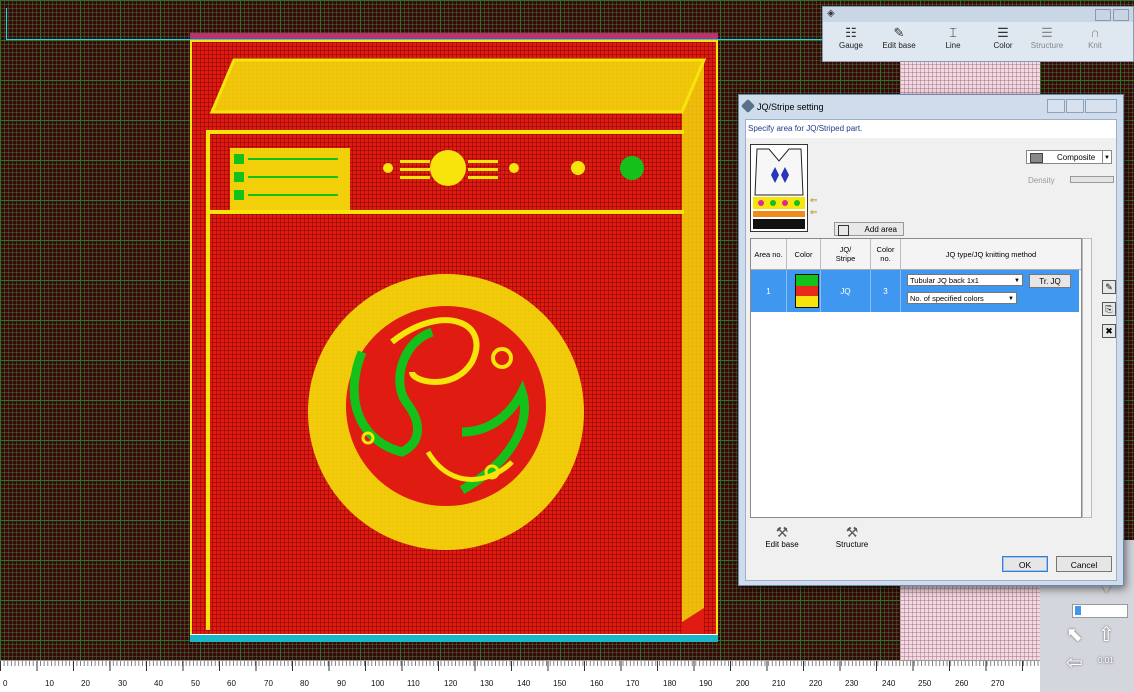 This screenshot has width=1134, height=692. Describe the element at coordinates (769, 291) in the screenshot. I see `area-no-cell: 1` at that location.